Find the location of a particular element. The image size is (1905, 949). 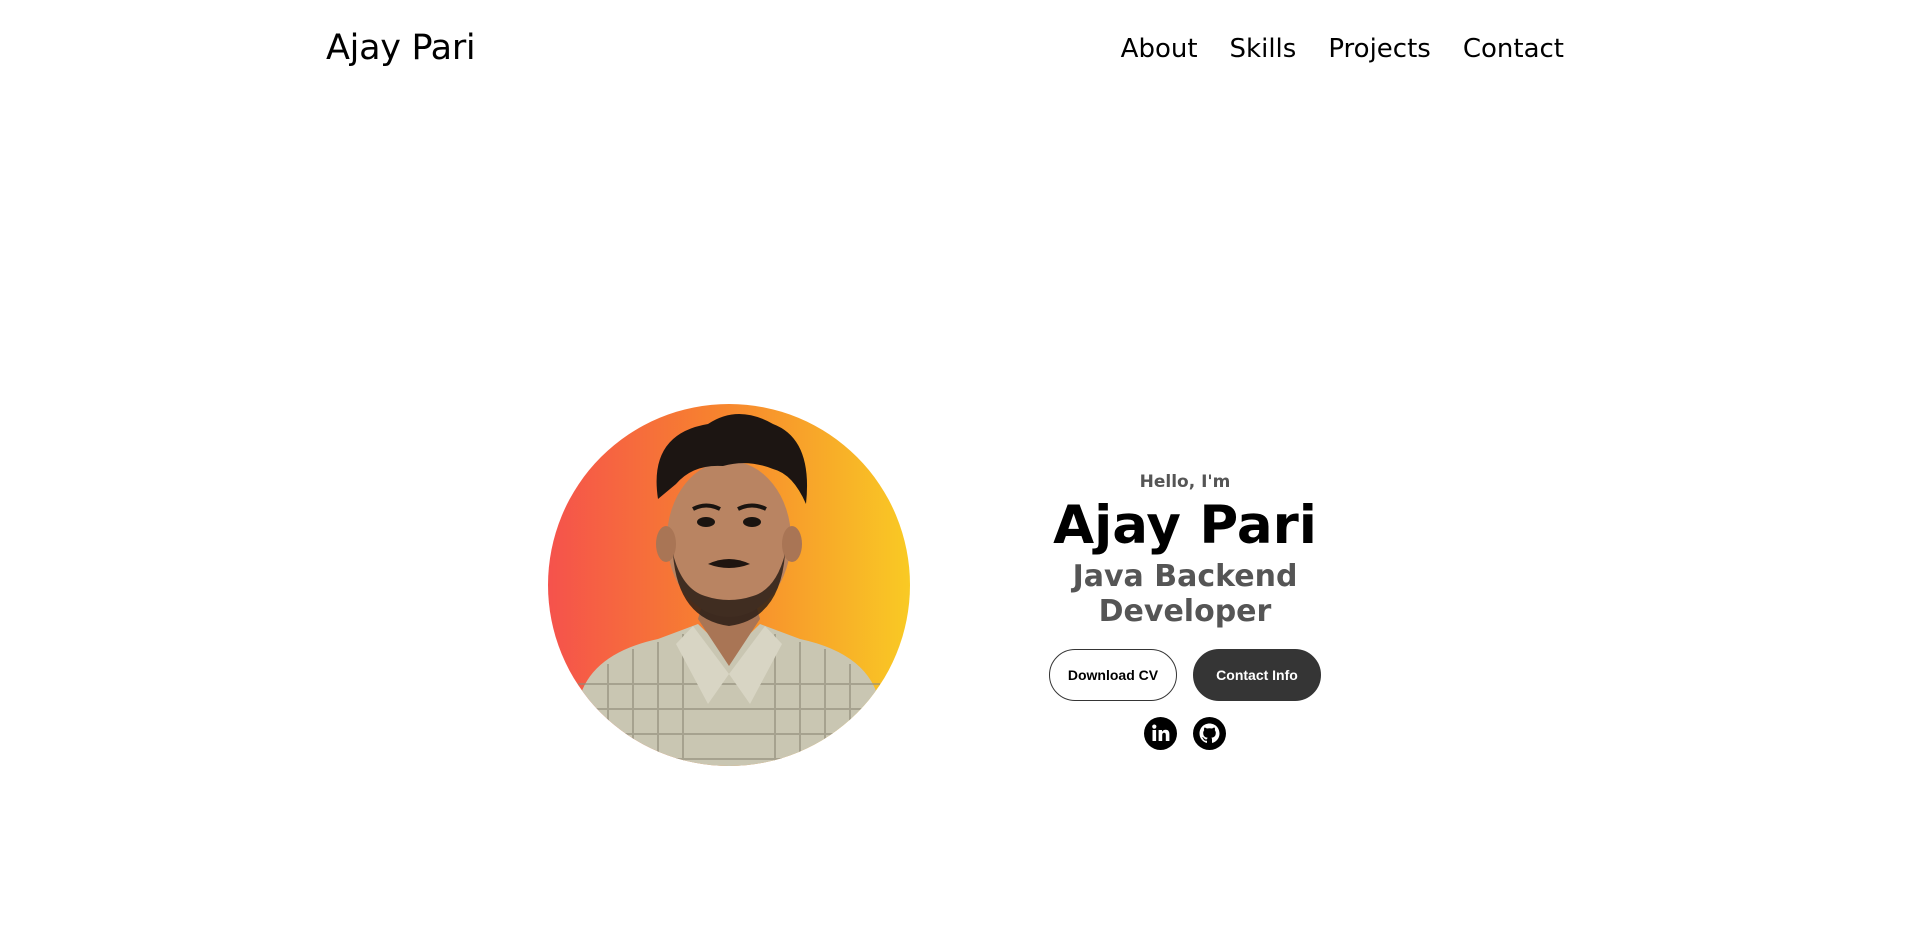

nav-links: About Skills Projects Contact is located at coordinates (1342, 49).